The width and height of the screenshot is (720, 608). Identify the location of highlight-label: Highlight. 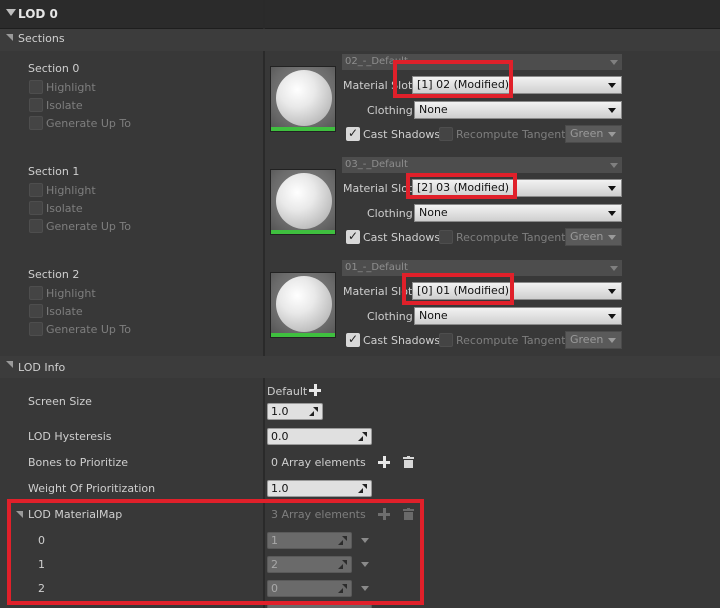
(71, 87).